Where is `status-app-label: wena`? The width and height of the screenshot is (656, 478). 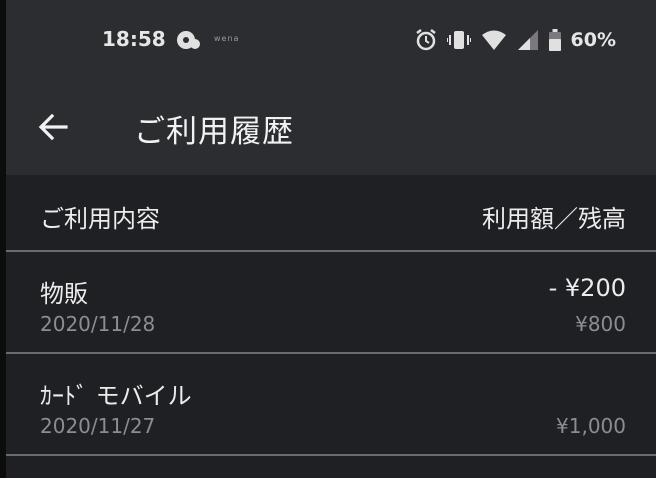
status-app-label: wena is located at coordinates (227, 38).